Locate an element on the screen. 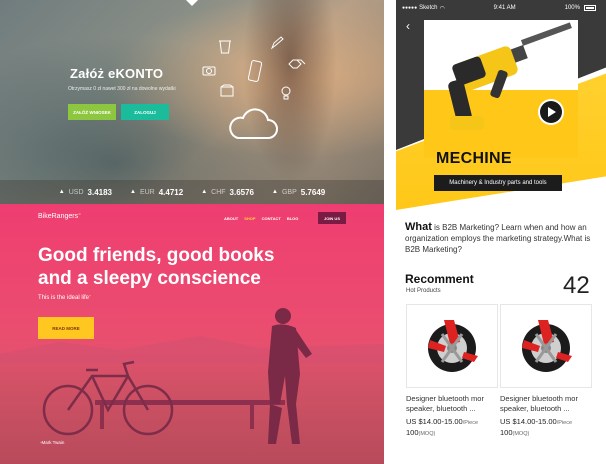 The image size is (606, 464). pencil-icon is located at coordinates (277, 43).